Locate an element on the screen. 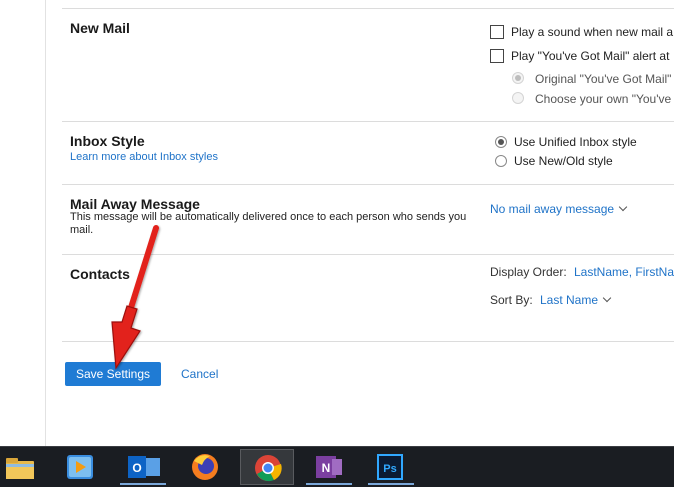 The image size is (674, 491). display-order-dropdown: LastName, FirstNa is located at coordinates (624, 272).